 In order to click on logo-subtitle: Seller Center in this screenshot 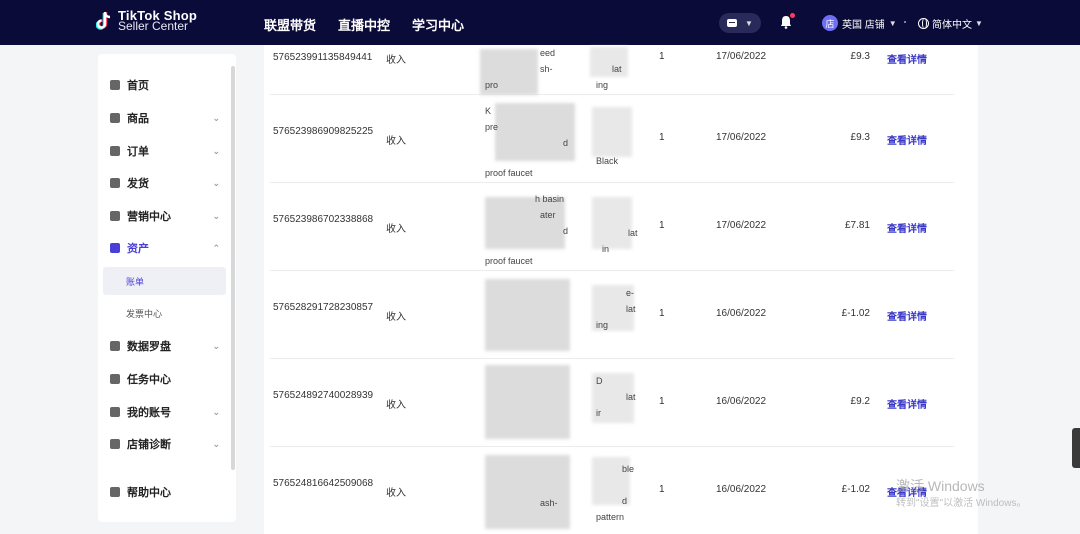, I will do `click(153, 26)`.